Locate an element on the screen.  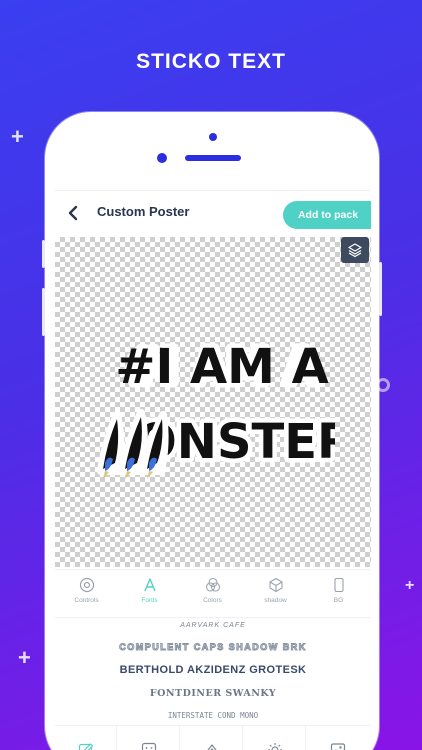
claw-m-icon is located at coordinates (133, 444).